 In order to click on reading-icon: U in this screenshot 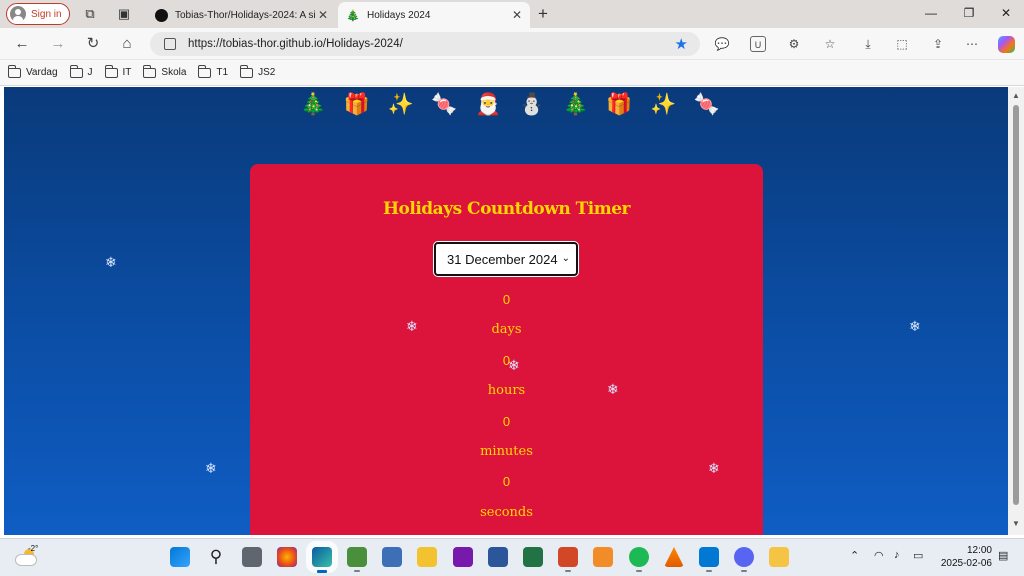, I will do `click(758, 44)`.